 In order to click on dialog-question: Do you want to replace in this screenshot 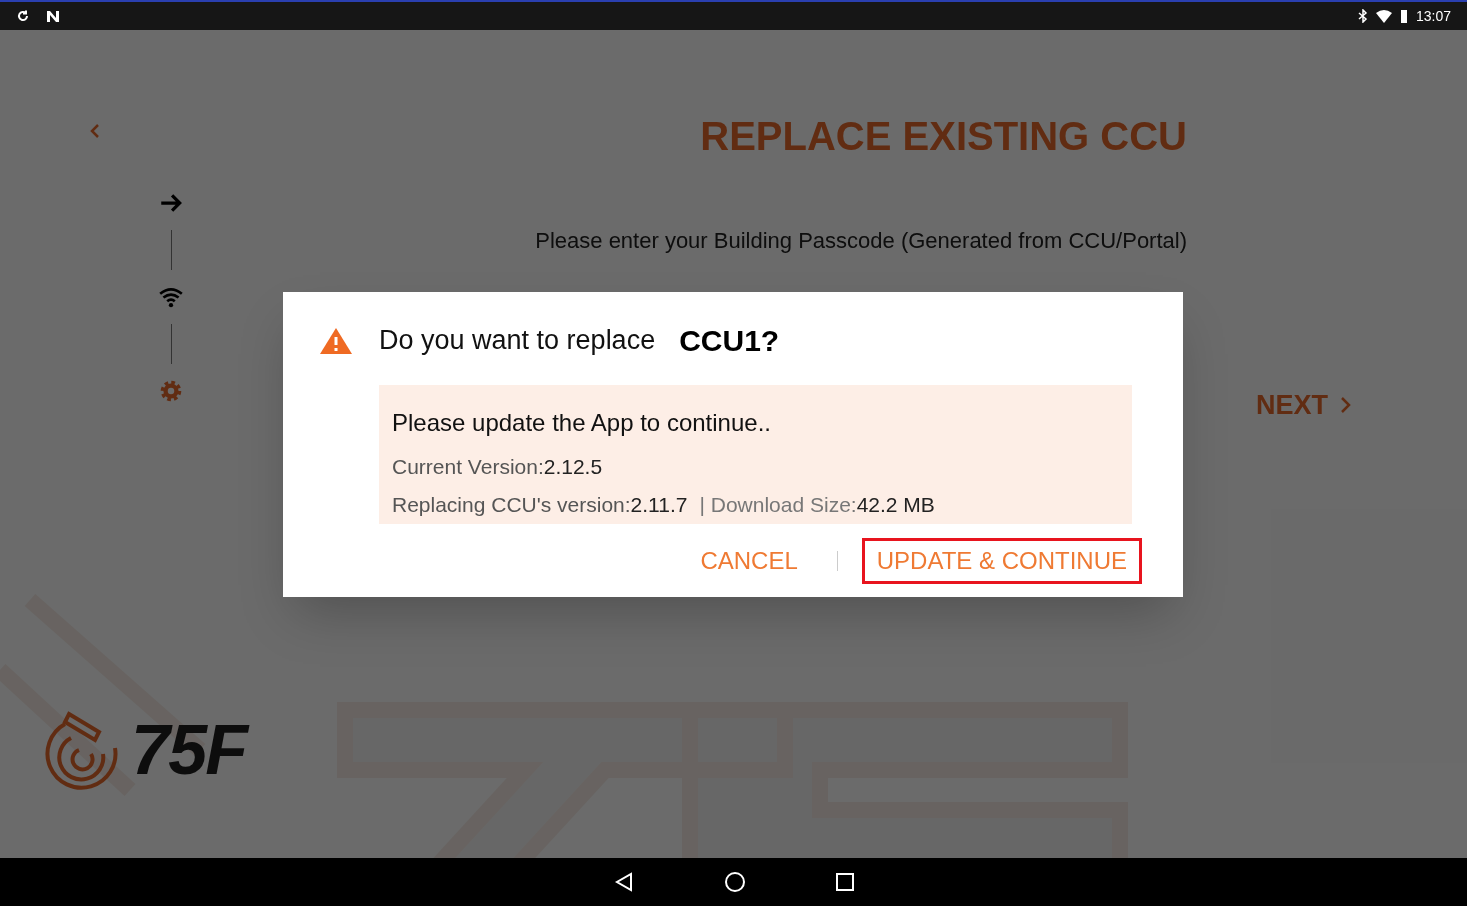, I will do `click(517, 341)`.